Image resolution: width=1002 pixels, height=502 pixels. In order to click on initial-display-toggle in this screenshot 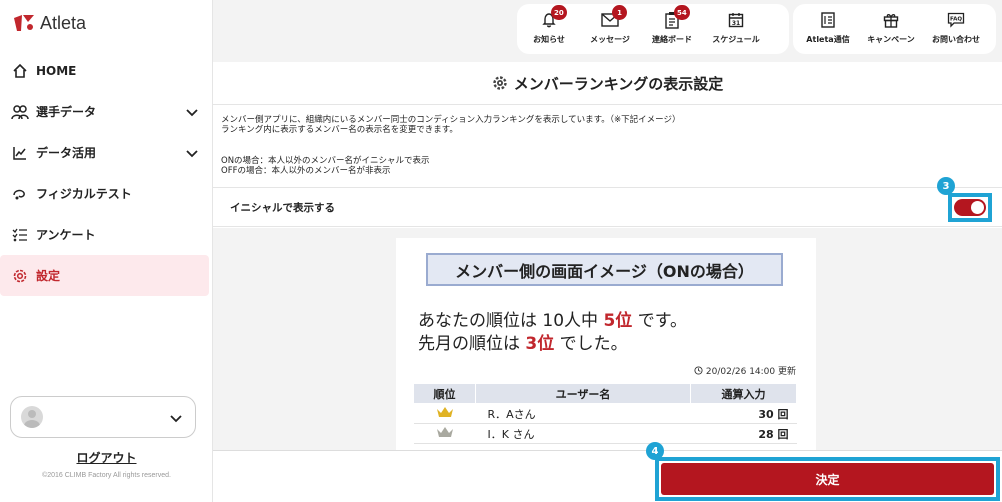, I will do `click(970, 207)`.